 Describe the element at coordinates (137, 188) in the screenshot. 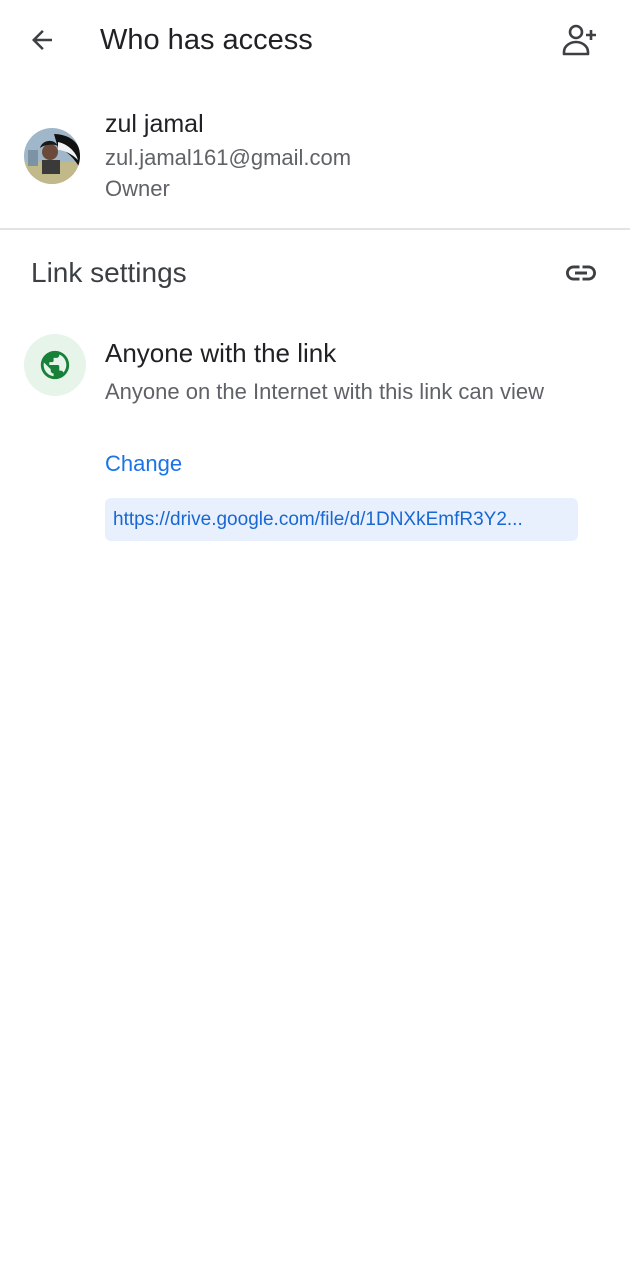

I see `owner-role: Owner` at that location.